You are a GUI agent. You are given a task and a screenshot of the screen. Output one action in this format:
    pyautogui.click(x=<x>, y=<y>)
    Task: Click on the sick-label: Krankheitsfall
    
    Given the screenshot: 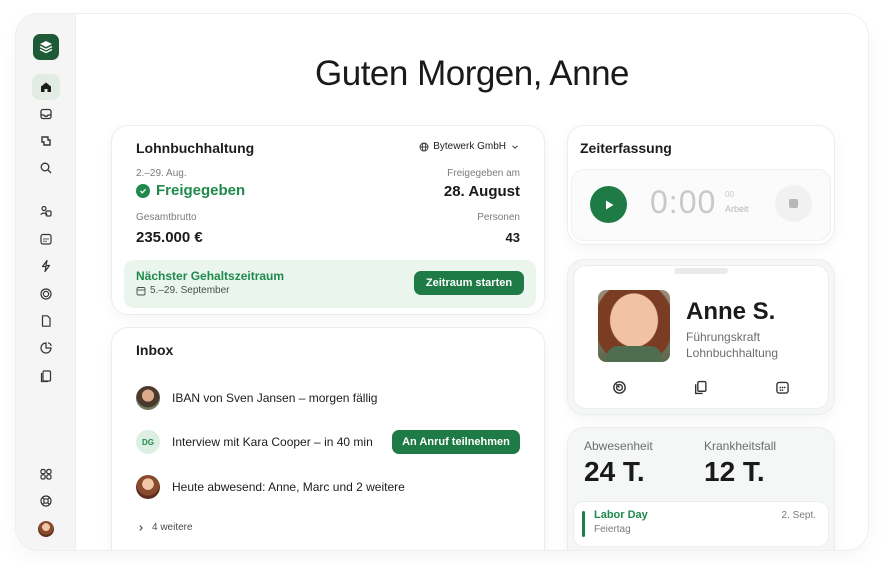 What is the action you would take?
    pyautogui.click(x=740, y=446)
    